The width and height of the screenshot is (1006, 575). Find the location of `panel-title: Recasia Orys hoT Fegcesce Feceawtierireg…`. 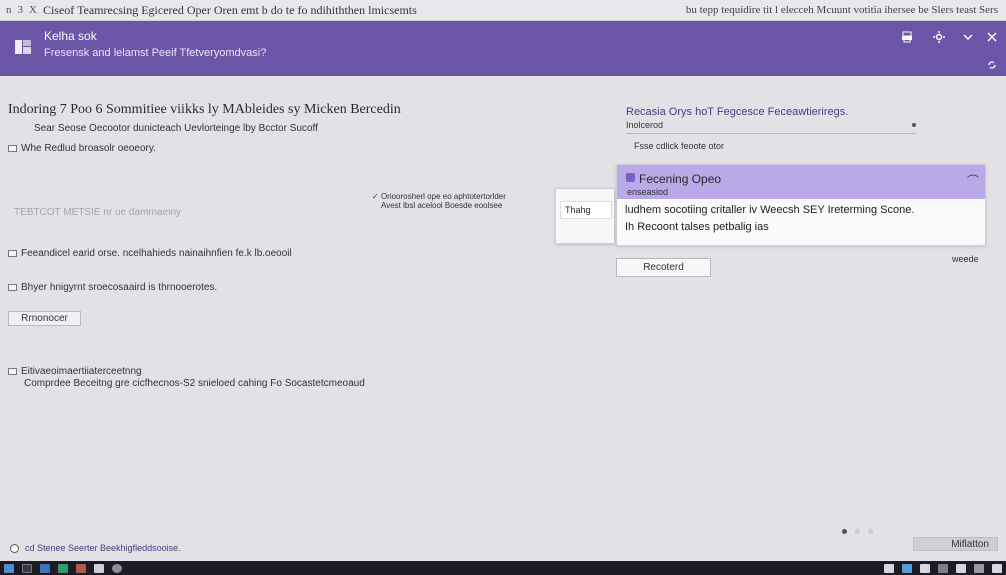

panel-title: Recasia Orys hoT Fegcesce Feceawtierireg… is located at coordinates (737, 112).